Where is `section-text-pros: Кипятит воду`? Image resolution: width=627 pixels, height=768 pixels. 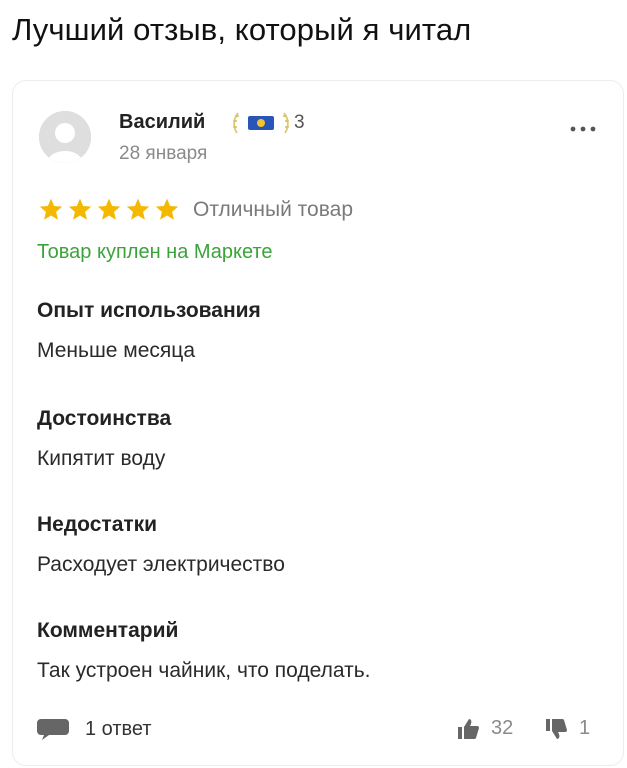 section-text-pros: Кипятит воду is located at coordinates (101, 458).